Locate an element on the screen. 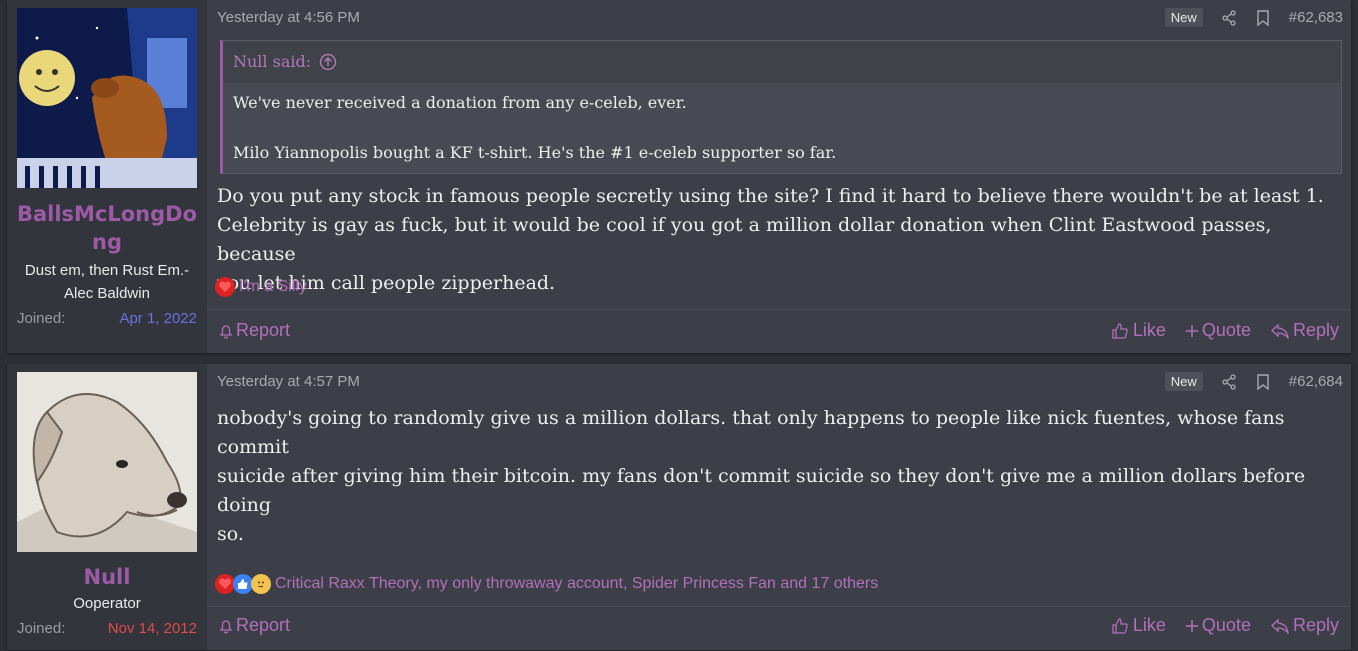 Image resolution: width=1358 pixels, height=651 pixels. post-header-tools: New #62,684 is located at coordinates (1253, 381).